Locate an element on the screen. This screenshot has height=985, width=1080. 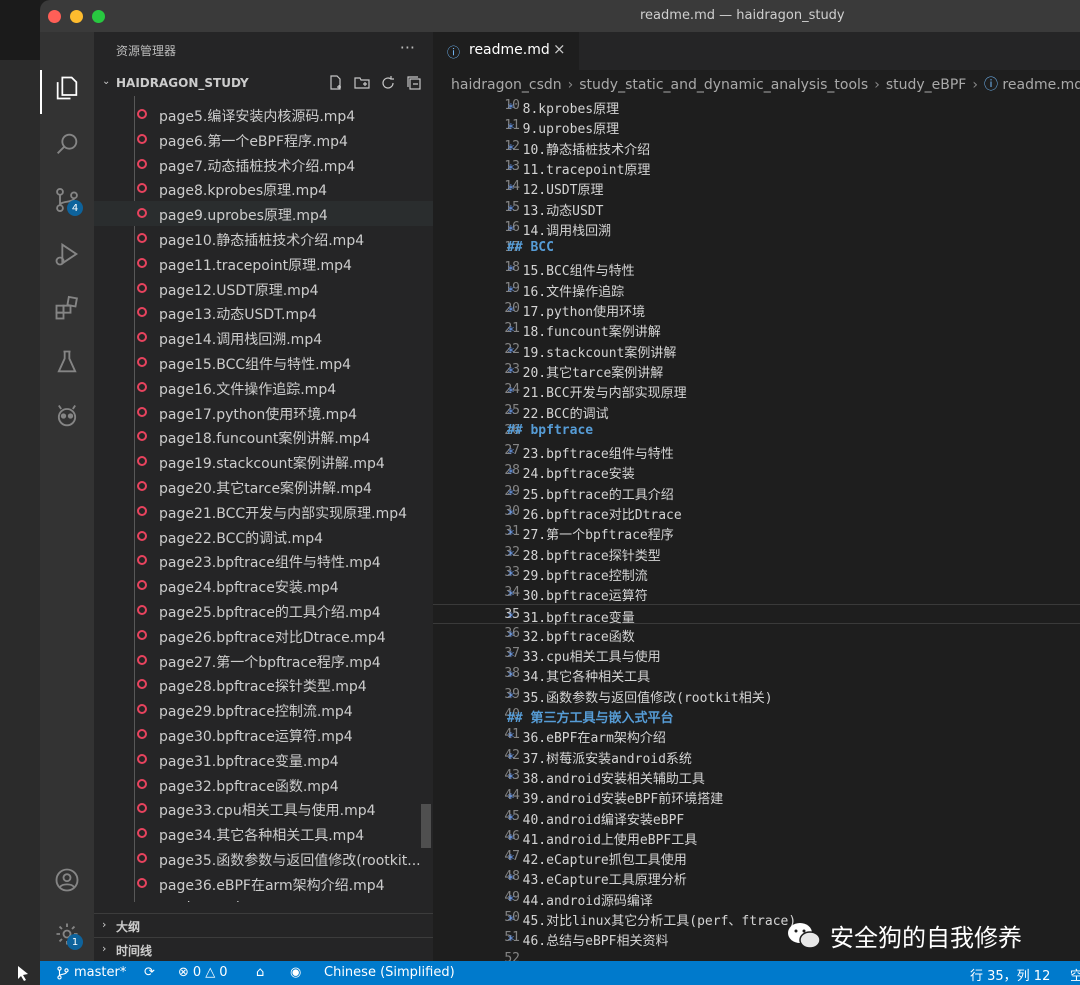
file-tree-item: page10.静态插桩技术介绍.mp4 is located at coordinates (263, 238).